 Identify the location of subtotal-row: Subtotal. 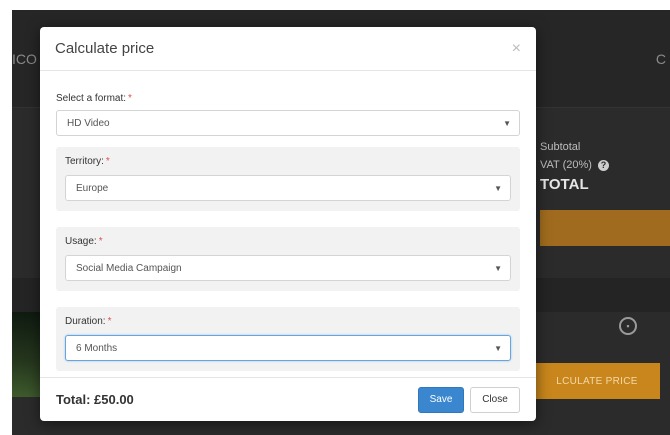
(574, 147).